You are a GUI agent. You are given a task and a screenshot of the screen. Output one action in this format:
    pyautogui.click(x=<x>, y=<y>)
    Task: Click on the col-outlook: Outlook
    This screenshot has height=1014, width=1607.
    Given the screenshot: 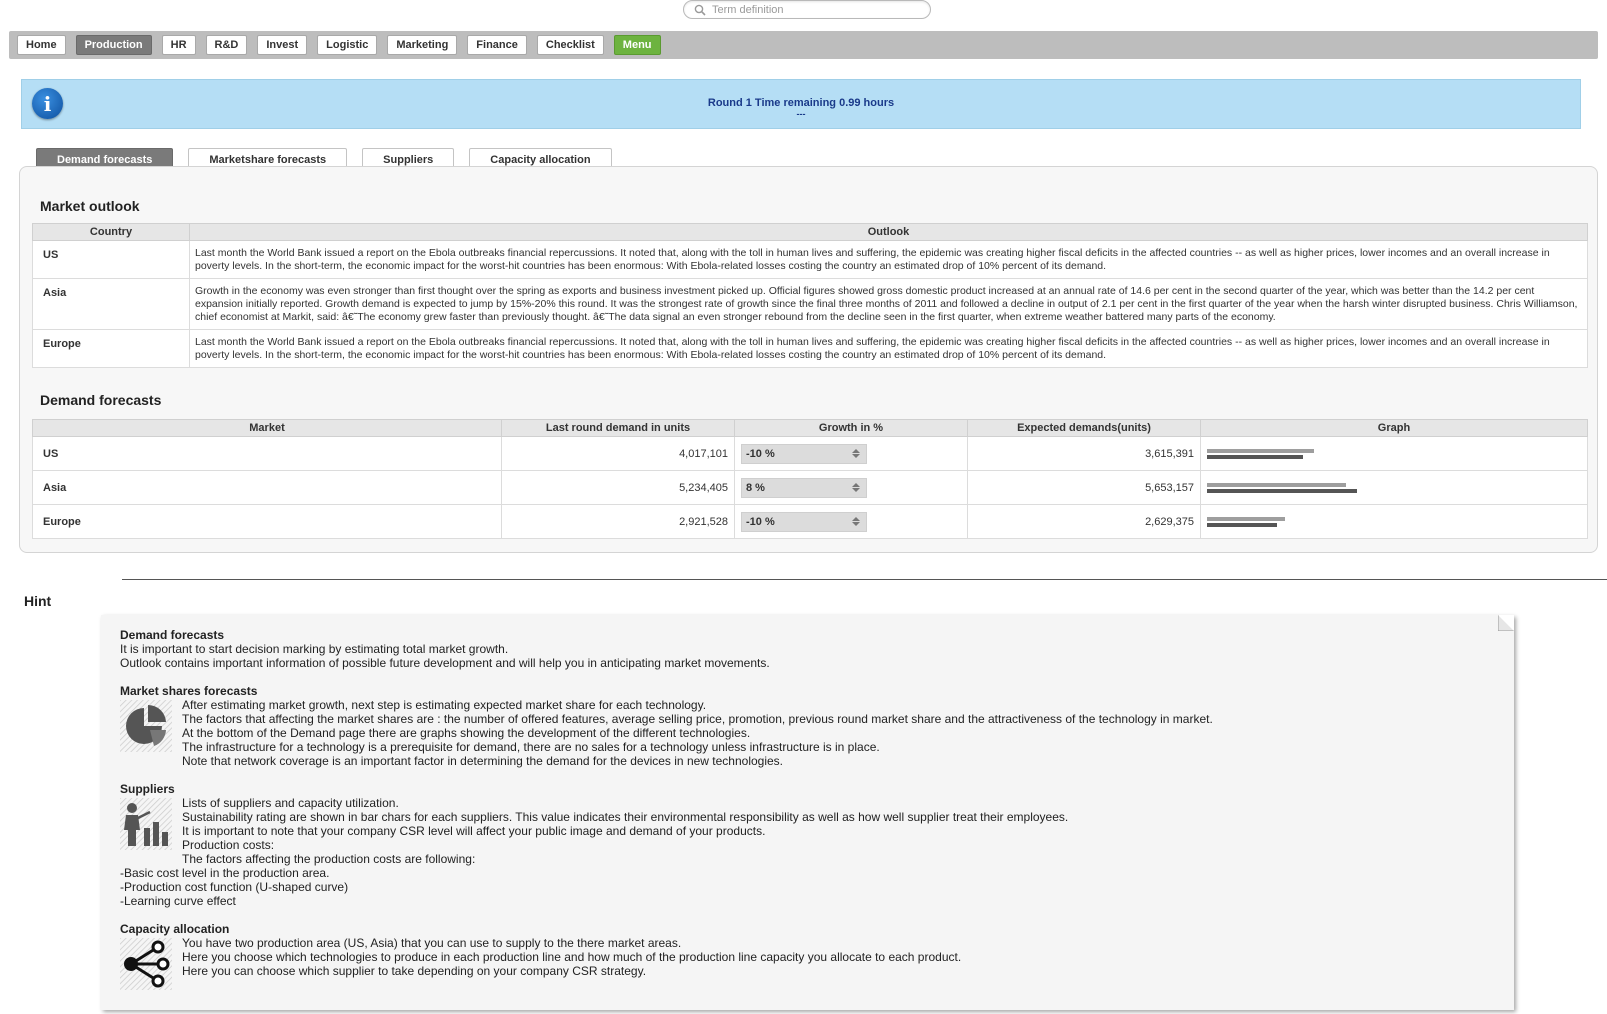 What is the action you would take?
    pyautogui.click(x=888, y=232)
    